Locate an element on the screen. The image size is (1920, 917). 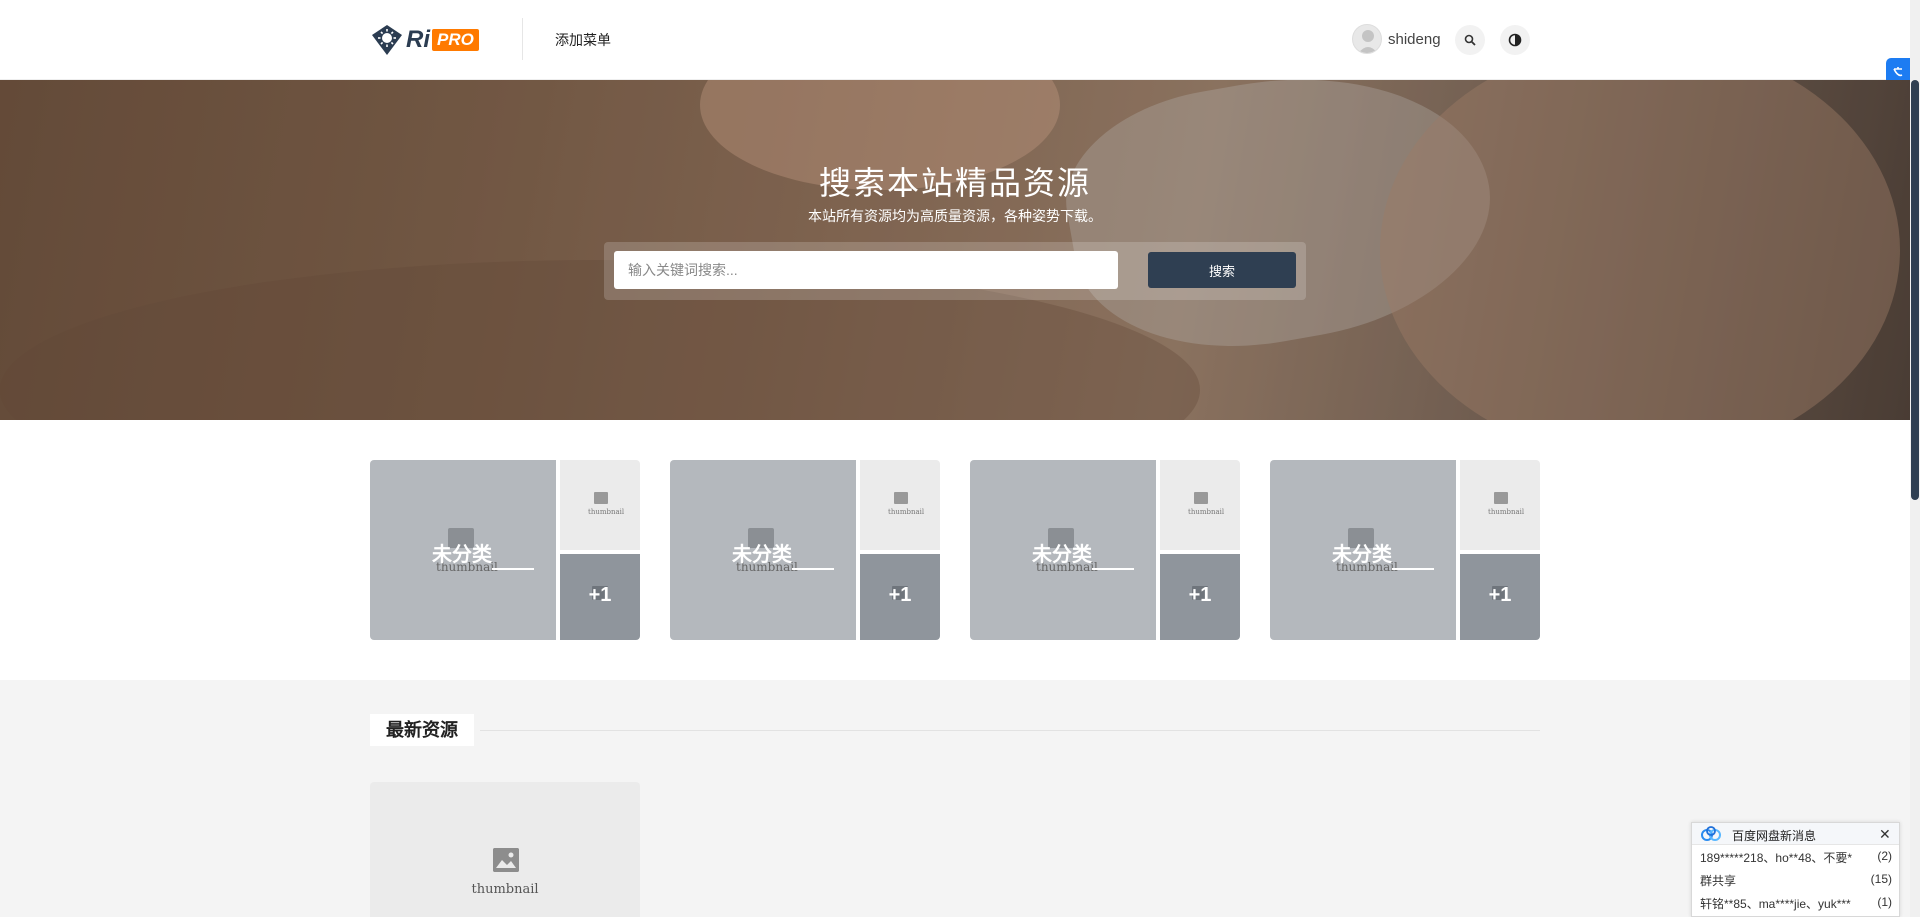
logo-text-pro: PRO is located at coordinates (455, 40).